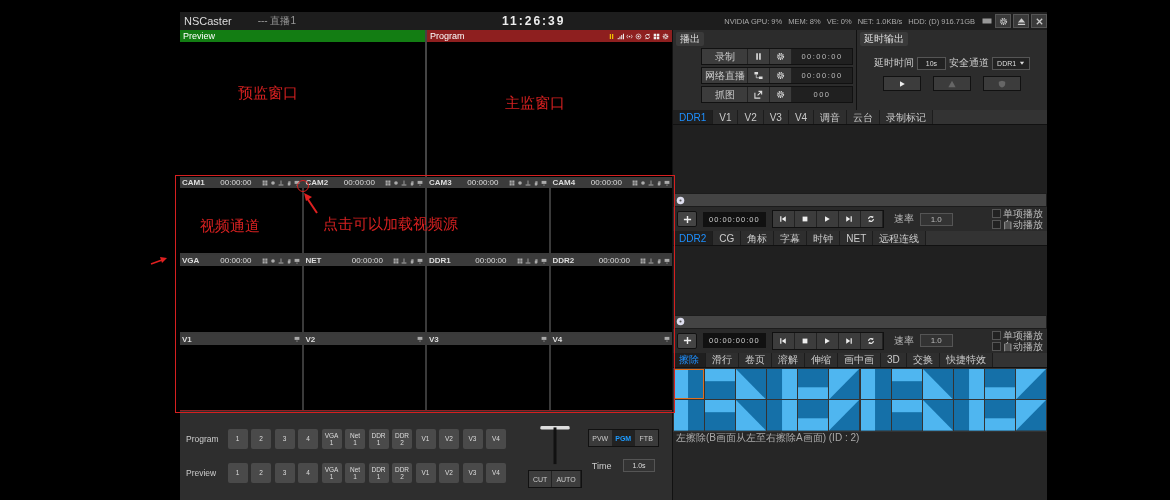 The image size is (1170, 500). Describe the element at coordinates (693, 238) in the screenshot. I see `tab: DDR2` at that location.